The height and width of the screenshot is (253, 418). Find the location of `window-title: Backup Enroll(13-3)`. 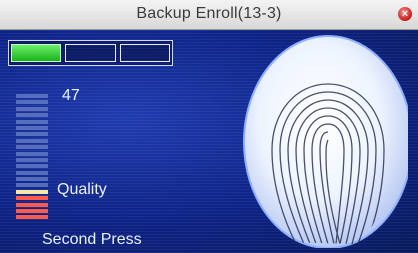

window-title: Backup Enroll(13-3) is located at coordinates (209, 13).